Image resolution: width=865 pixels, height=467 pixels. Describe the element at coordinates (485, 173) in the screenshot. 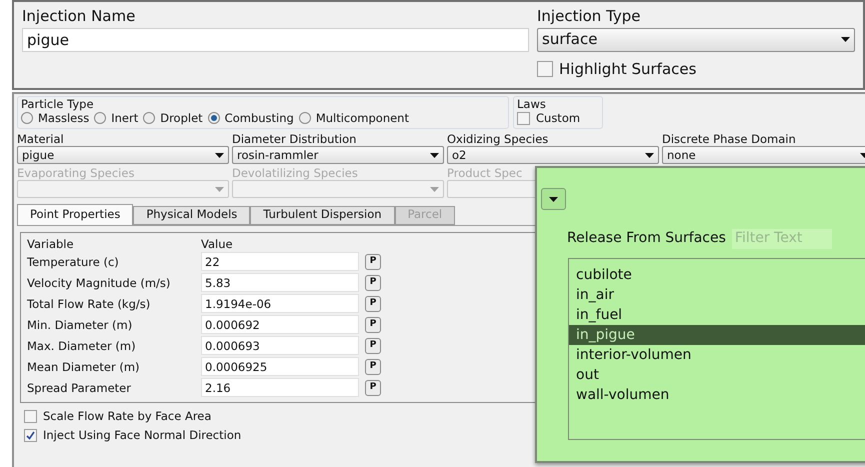

I see `field-label: Product Spec` at that location.